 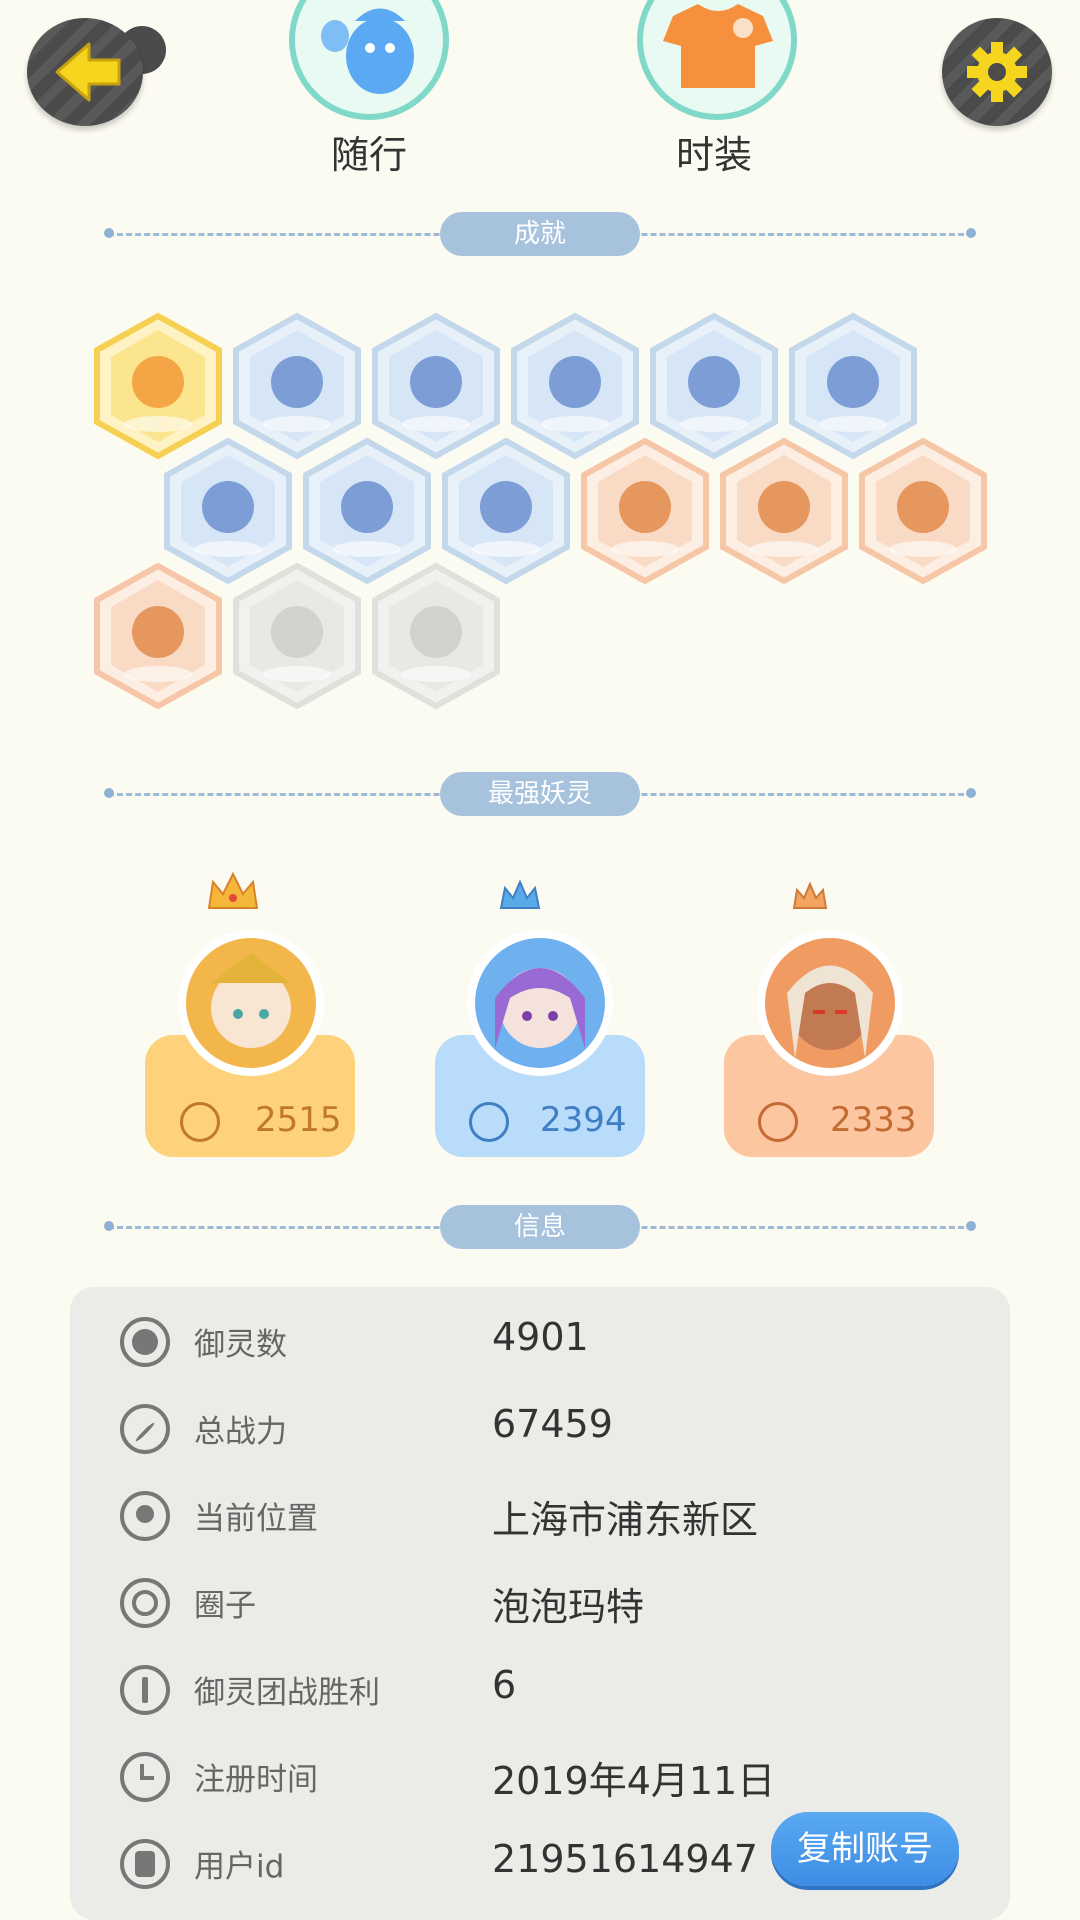 What do you see at coordinates (233, 890) in the screenshot?
I see `gold-crown-icon` at bounding box center [233, 890].